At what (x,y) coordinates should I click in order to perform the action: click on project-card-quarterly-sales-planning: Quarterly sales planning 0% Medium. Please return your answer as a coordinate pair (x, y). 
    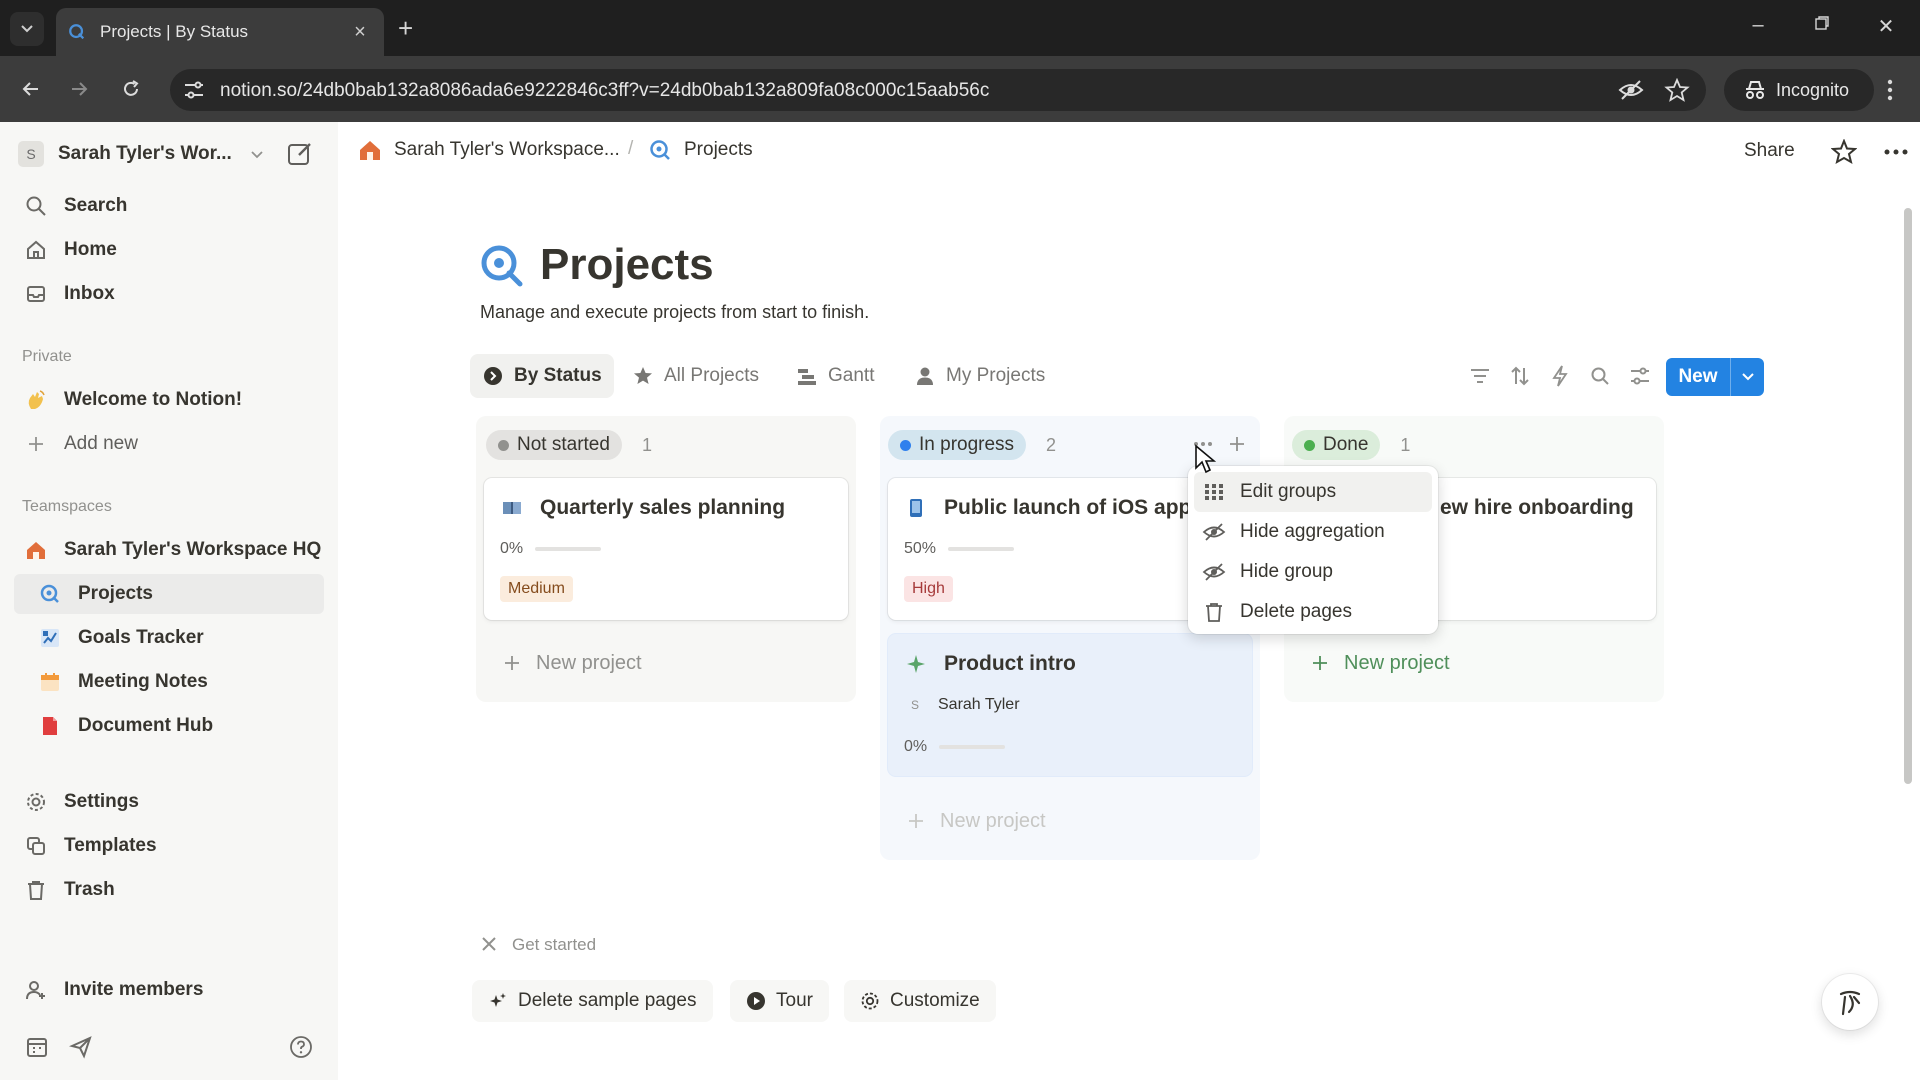
    Looking at the image, I should click on (666, 549).